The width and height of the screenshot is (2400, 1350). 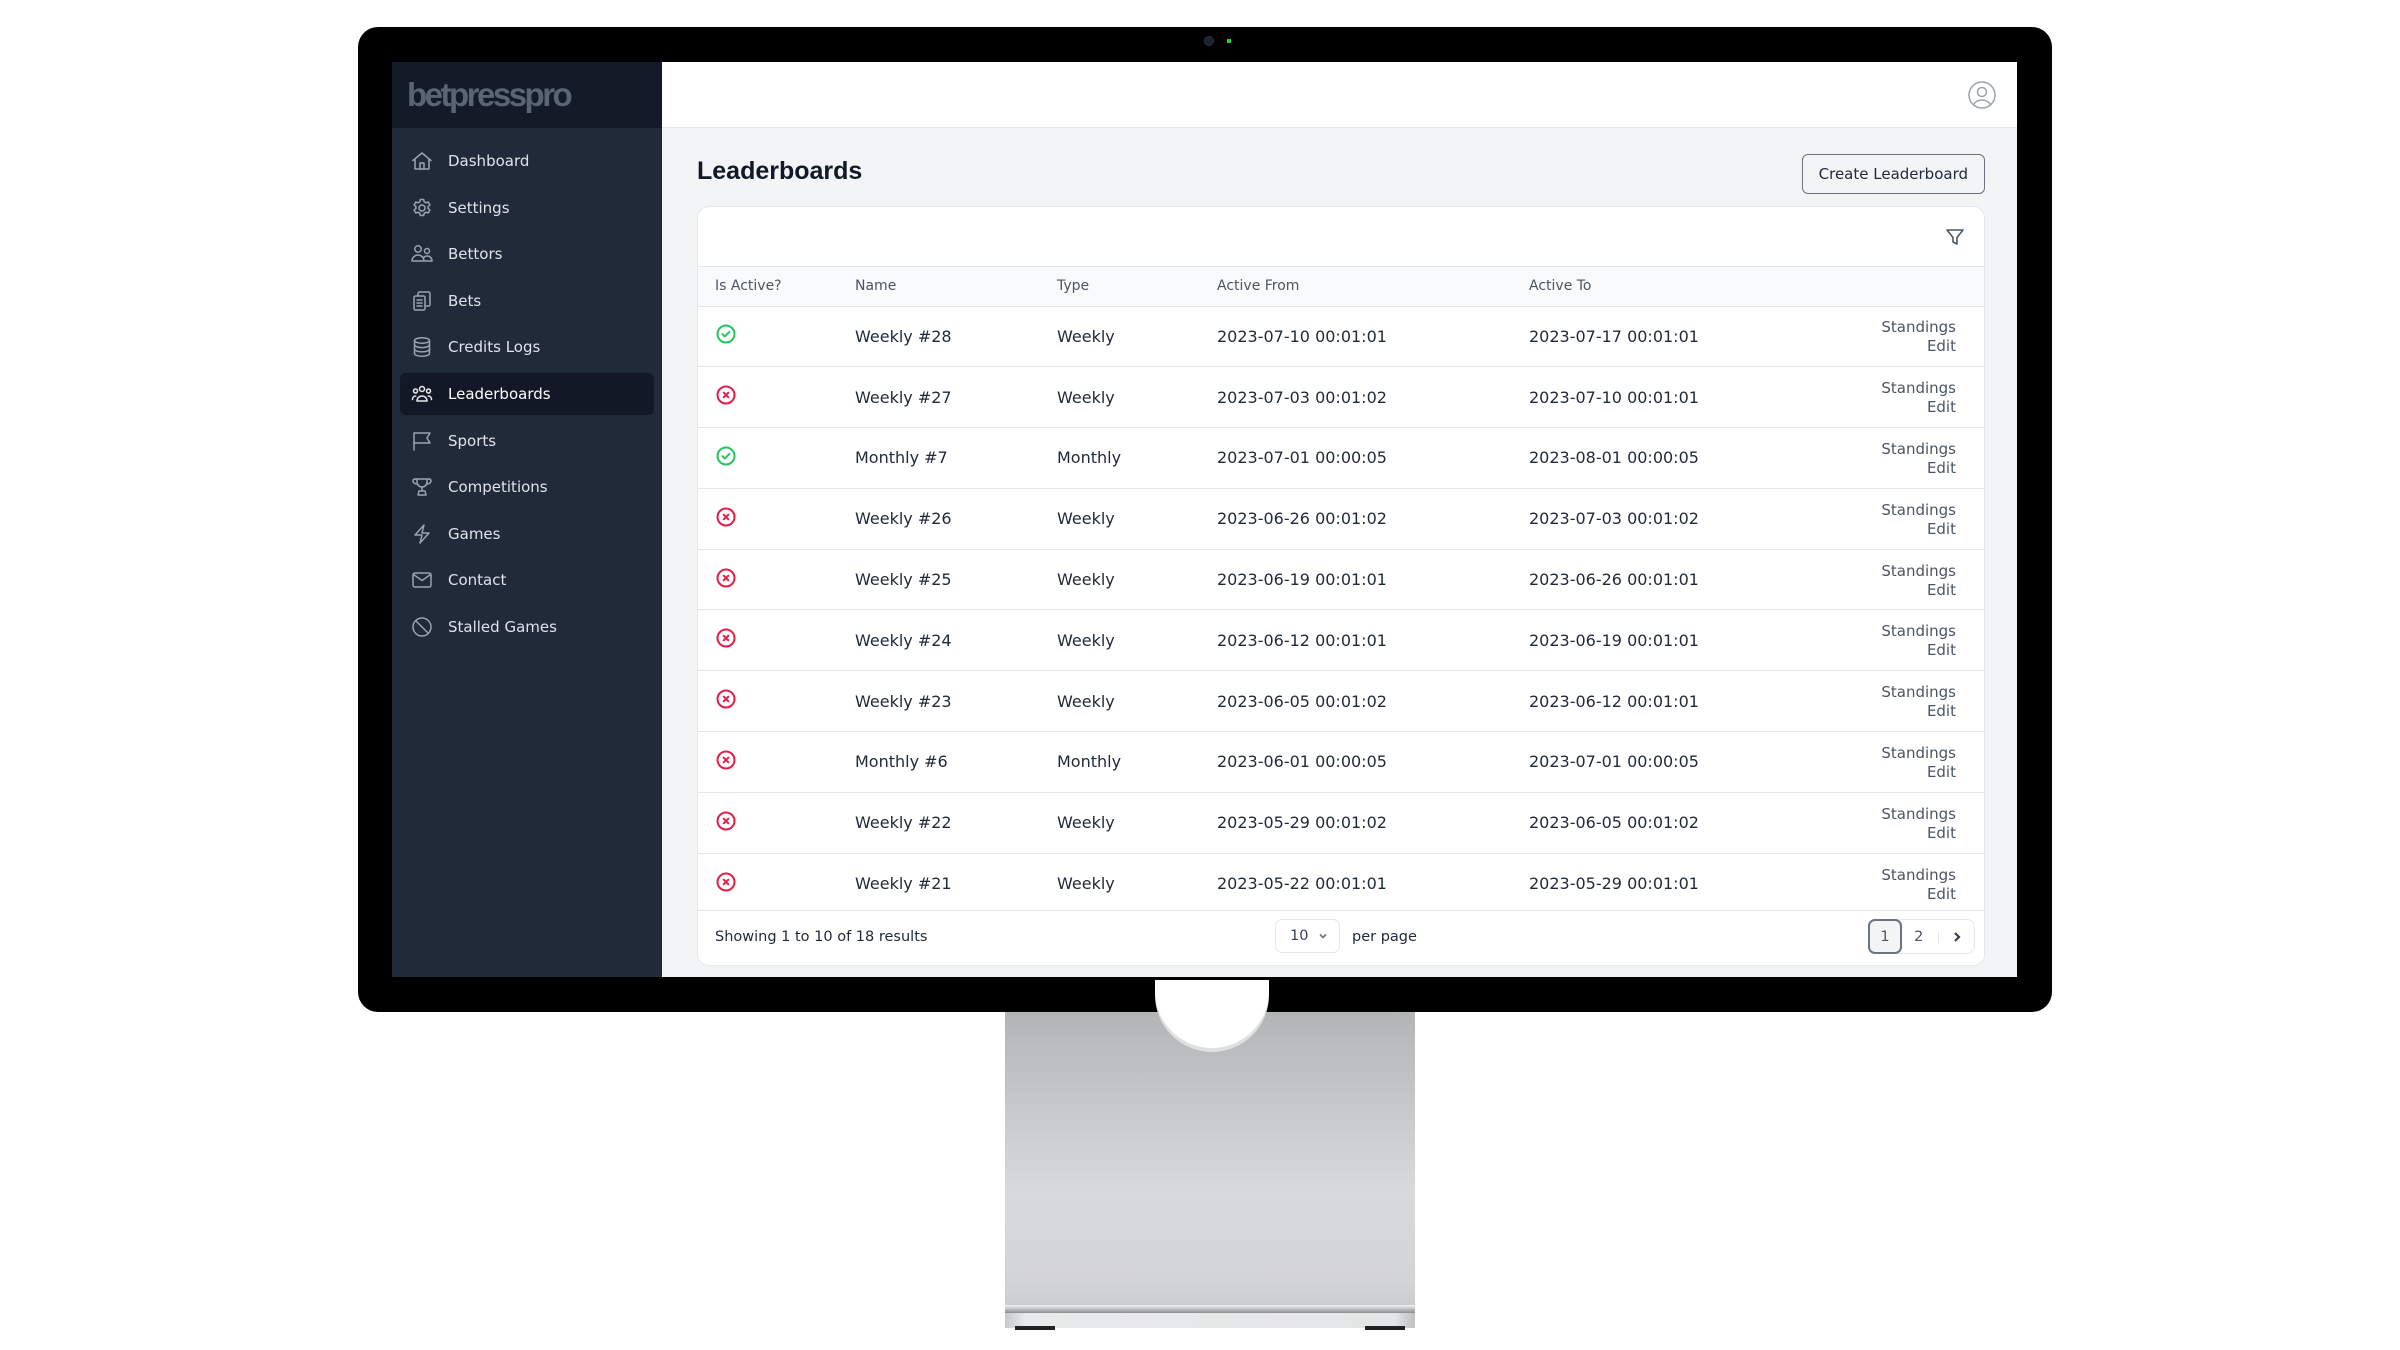 What do you see at coordinates (903, 884) in the screenshot?
I see `cell-name: Weekly #21` at bounding box center [903, 884].